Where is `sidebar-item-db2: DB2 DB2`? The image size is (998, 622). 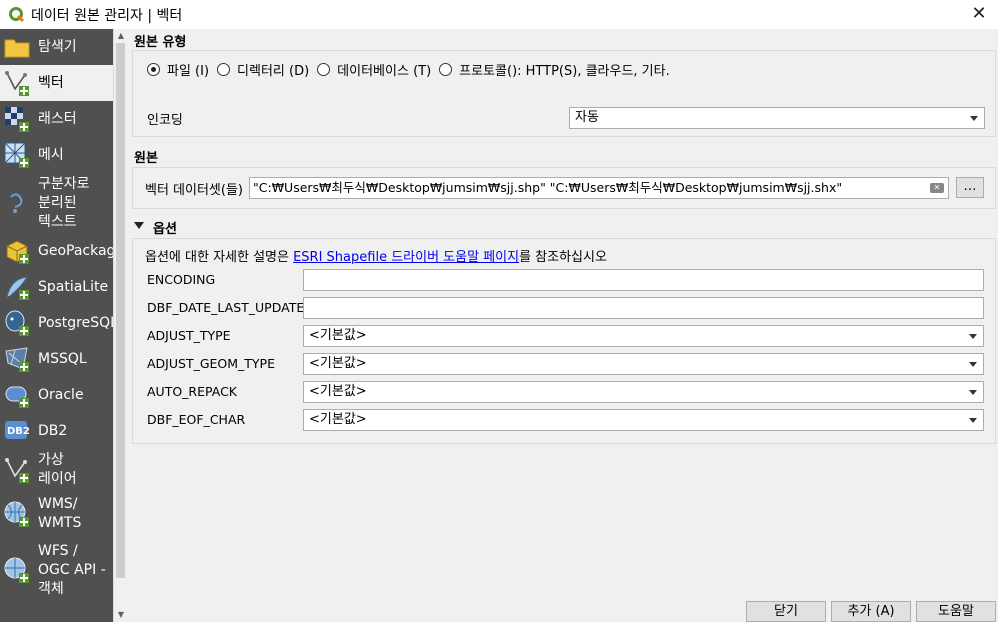 sidebar-item-db2: DB2 DB2 is located at coordinates (56, 431).